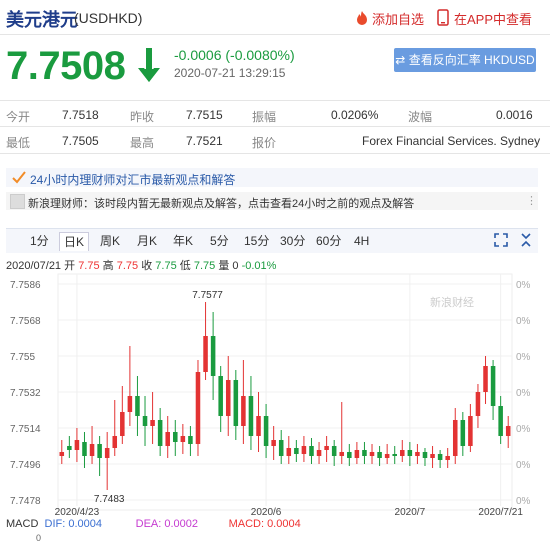 This screenshot has width=550, height=543. Describe the element at coordinates (471, 60) in the screenshot. I see `reverse-rate-label: 查看反向汇率 HKDUSD` at that location.